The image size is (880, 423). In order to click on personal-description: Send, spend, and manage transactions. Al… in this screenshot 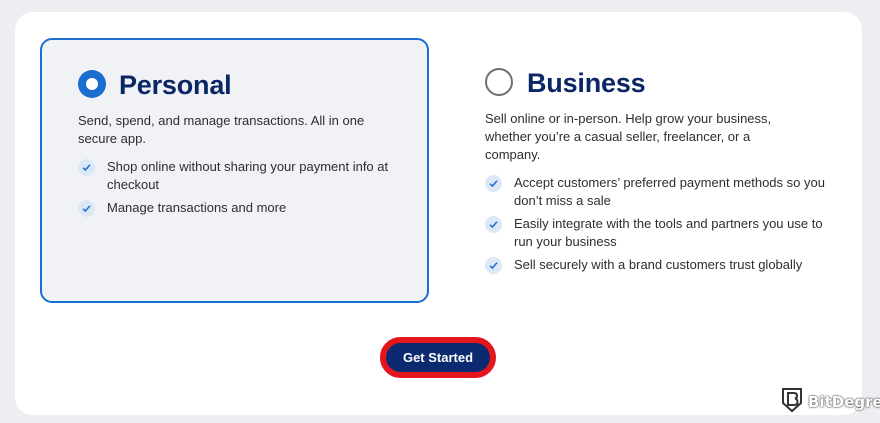, I will do `click(221, 129)`.